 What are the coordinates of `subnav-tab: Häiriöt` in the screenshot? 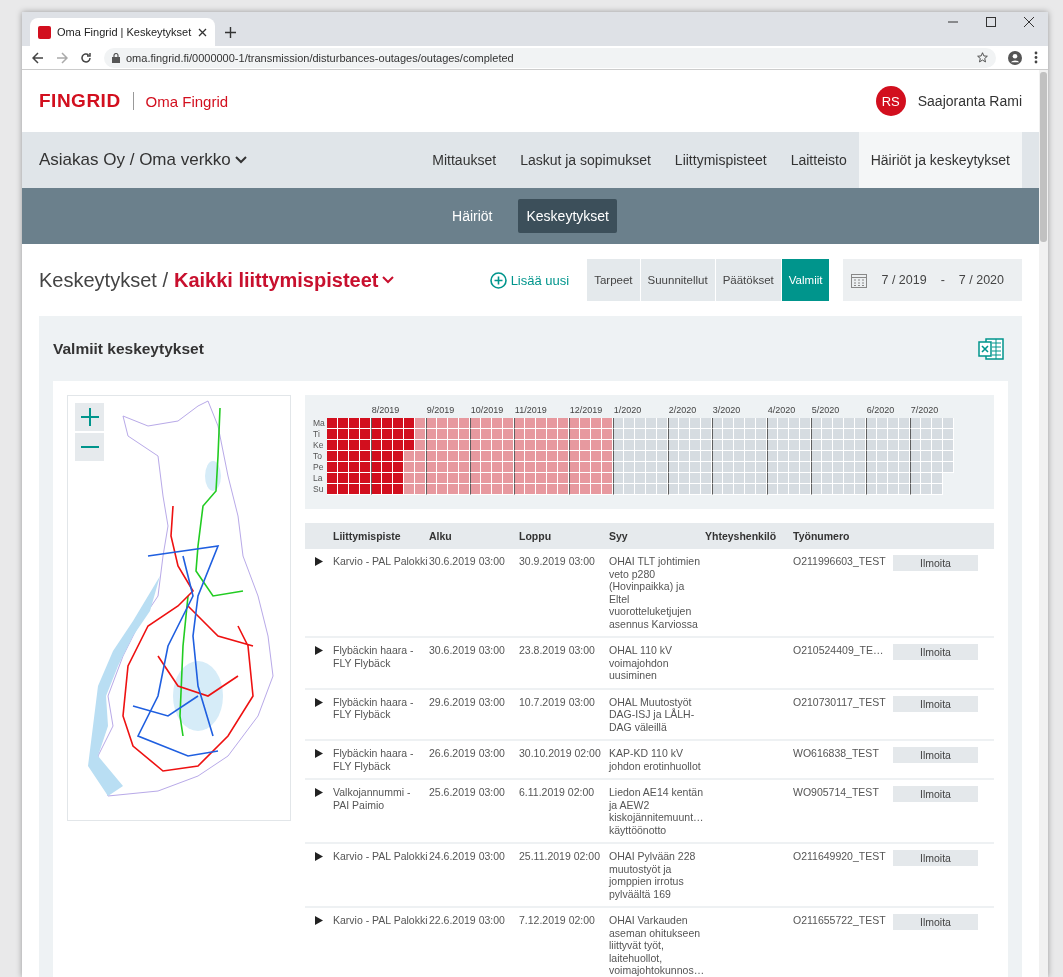 It's located at (472, 216).